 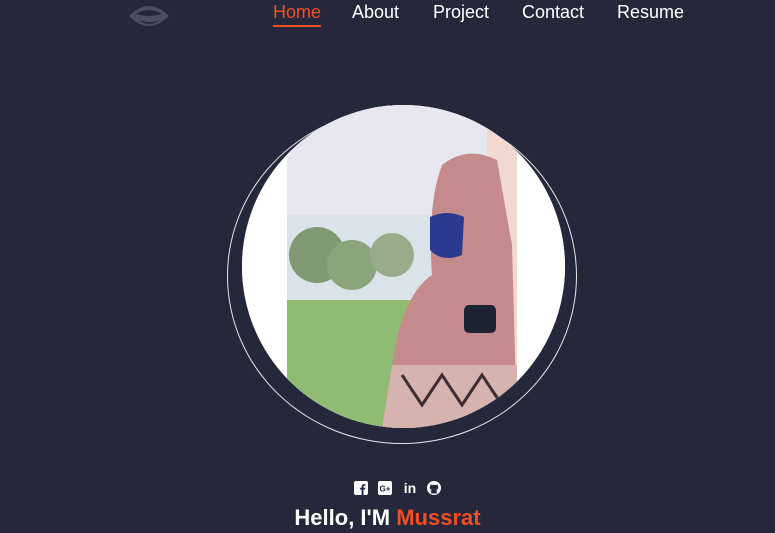 I want to click on nav-contact-label: Contact, so click(x=553, y=12).